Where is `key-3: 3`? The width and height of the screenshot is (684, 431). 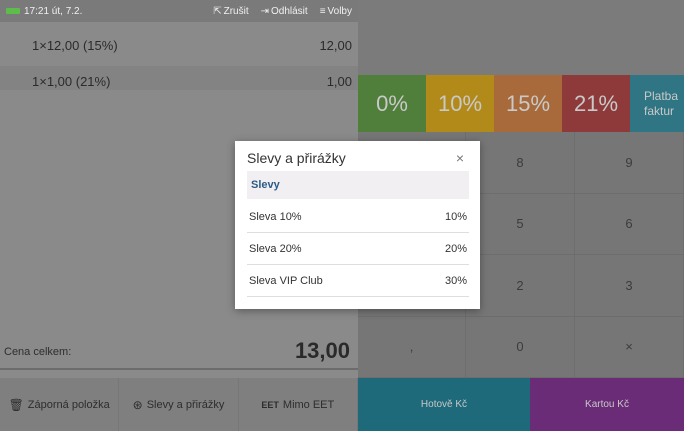 key-3: 3 is located at coordinates (629, 286).